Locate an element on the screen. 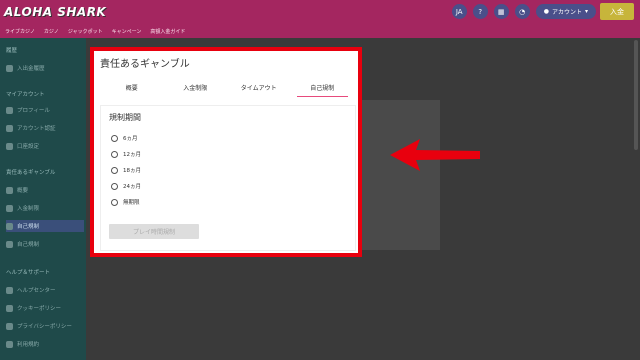 The height and width of the screenshot is (360, 640). sidebar-item-privacy-policy: プライバシーポリシー is located at coordinates (45, 326).